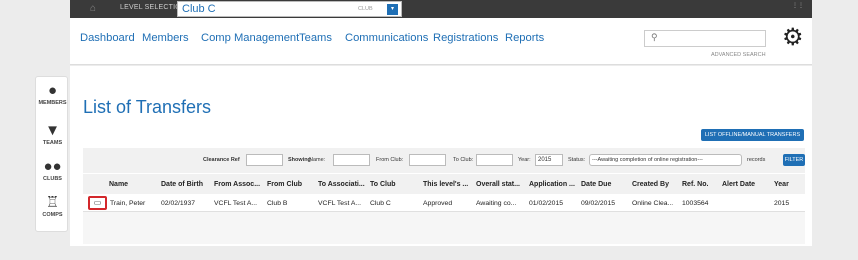  I want to click on to-club-label: To Club:, so click(463, 160).